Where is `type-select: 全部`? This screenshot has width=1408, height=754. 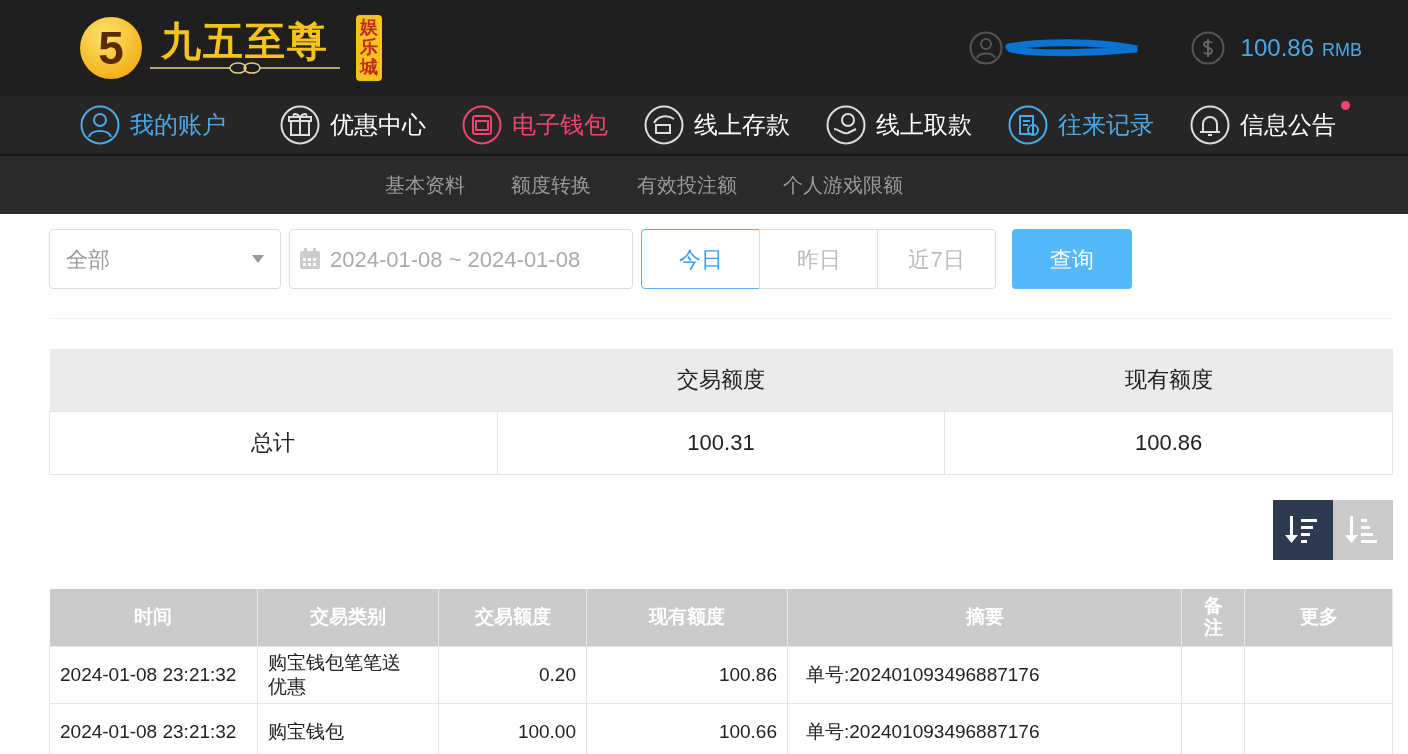 type-select: 全部 is located at coordinates (165, 259).